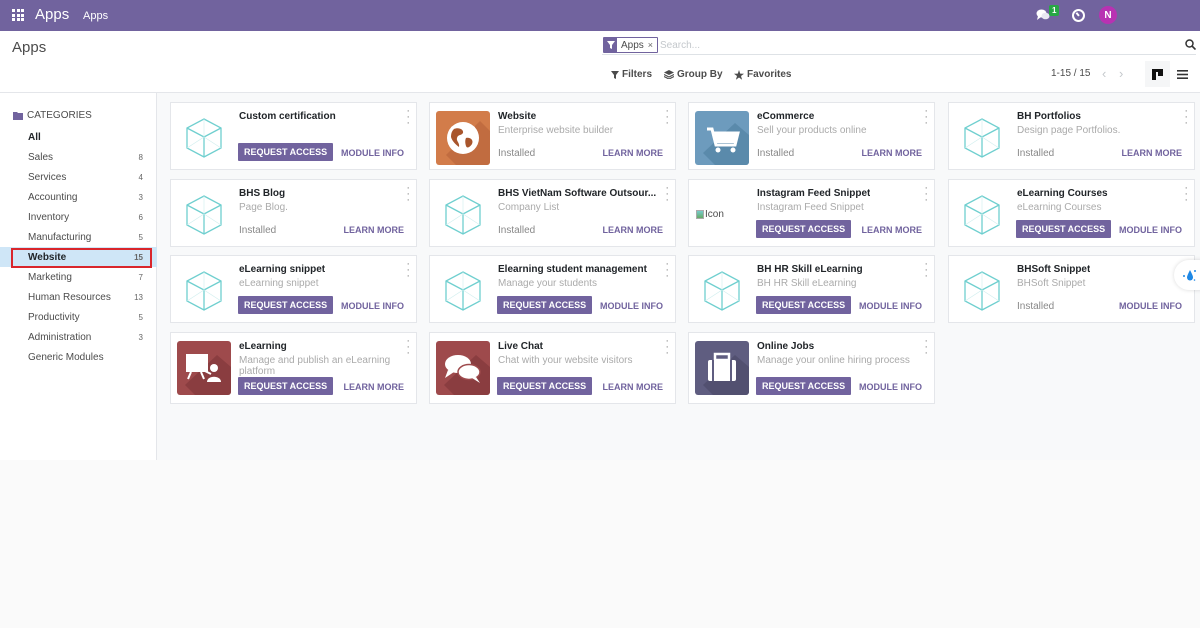 The height and width of the screenshot is (628, 1200). Describe the element at coordinates (1104, 73) in the screenshot. I see `pager-previous-button: ‹` at that location.